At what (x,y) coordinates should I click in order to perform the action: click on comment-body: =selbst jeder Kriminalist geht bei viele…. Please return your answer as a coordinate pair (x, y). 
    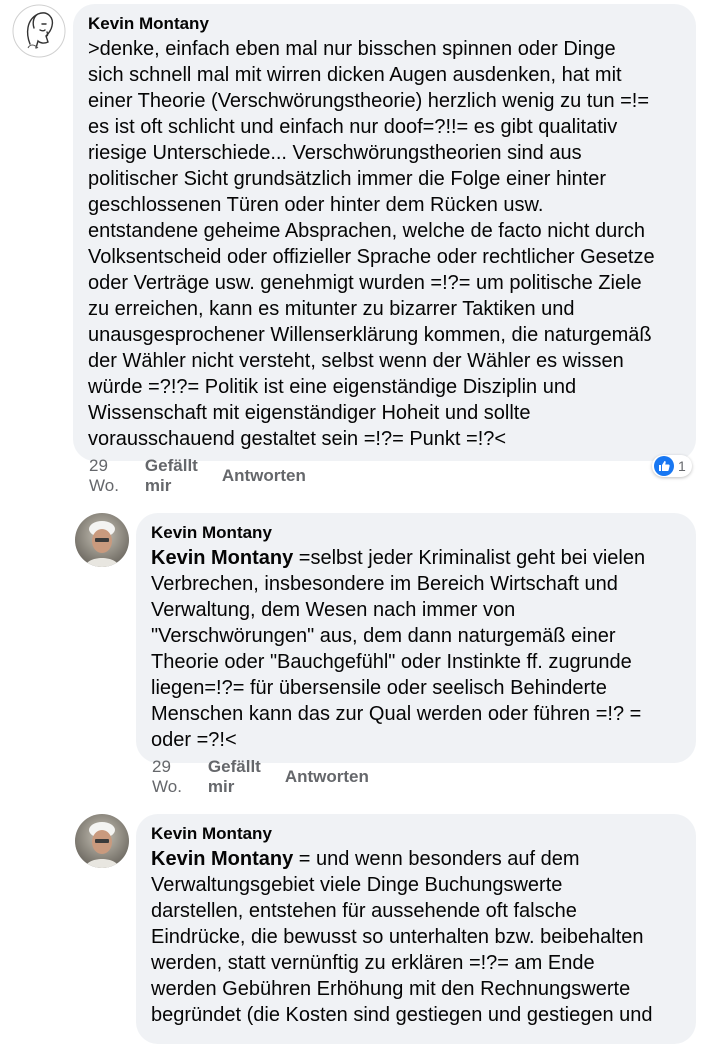
    Looking at the image, I should click on (398, 649).